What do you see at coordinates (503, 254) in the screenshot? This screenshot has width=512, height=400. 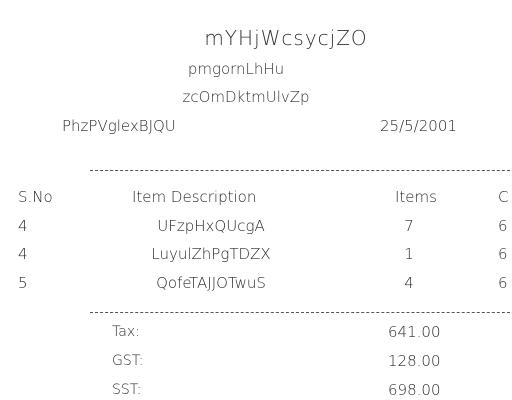 I see `row-2-cost: 6` at bounding box center [503, 254].